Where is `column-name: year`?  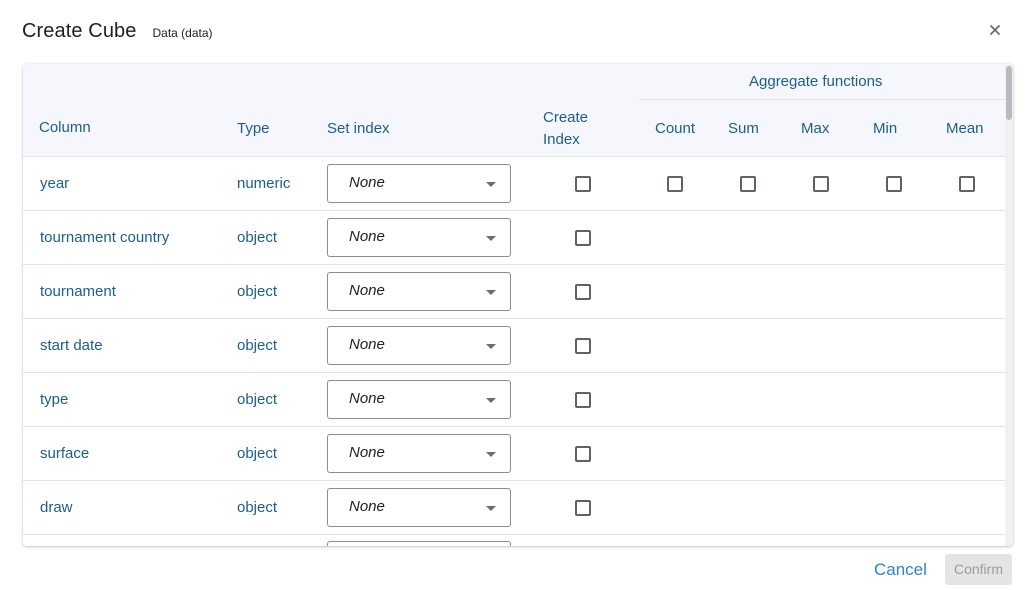
column-name: year is located at coordinates (55, 183).